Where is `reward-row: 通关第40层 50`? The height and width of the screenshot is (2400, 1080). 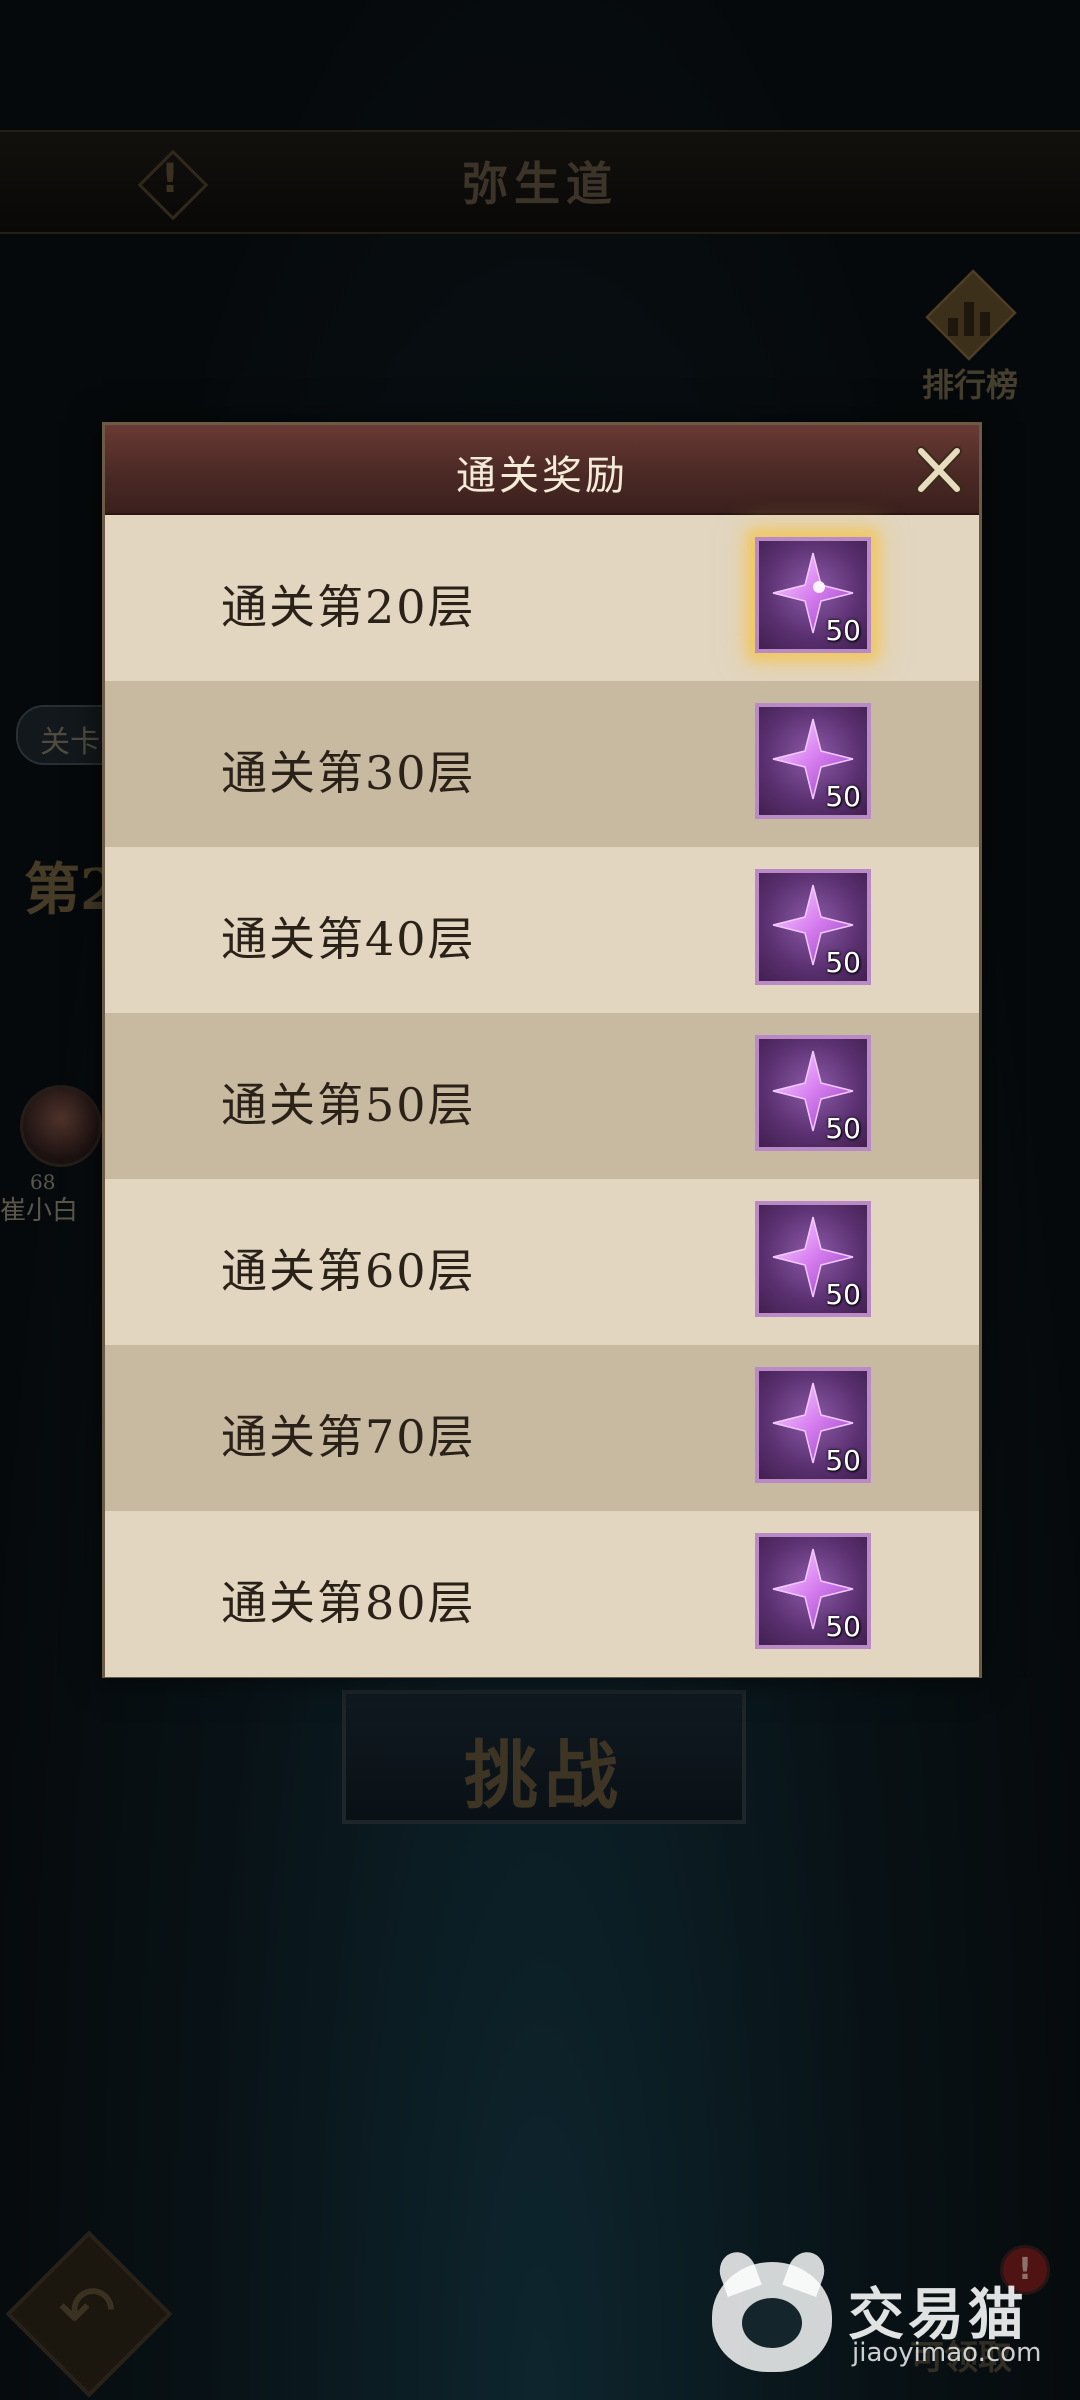 reward-row: 通关第40层 50 is located at coordinates (542, 930).